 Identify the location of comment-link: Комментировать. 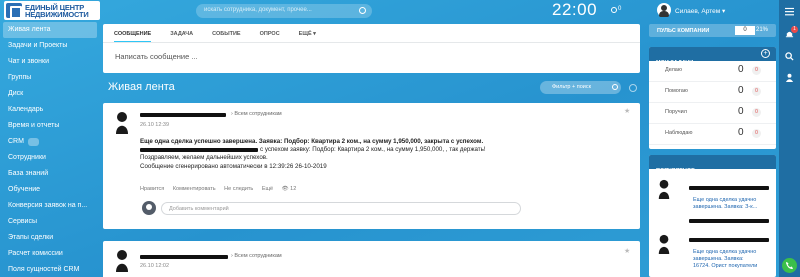
(194, 189).